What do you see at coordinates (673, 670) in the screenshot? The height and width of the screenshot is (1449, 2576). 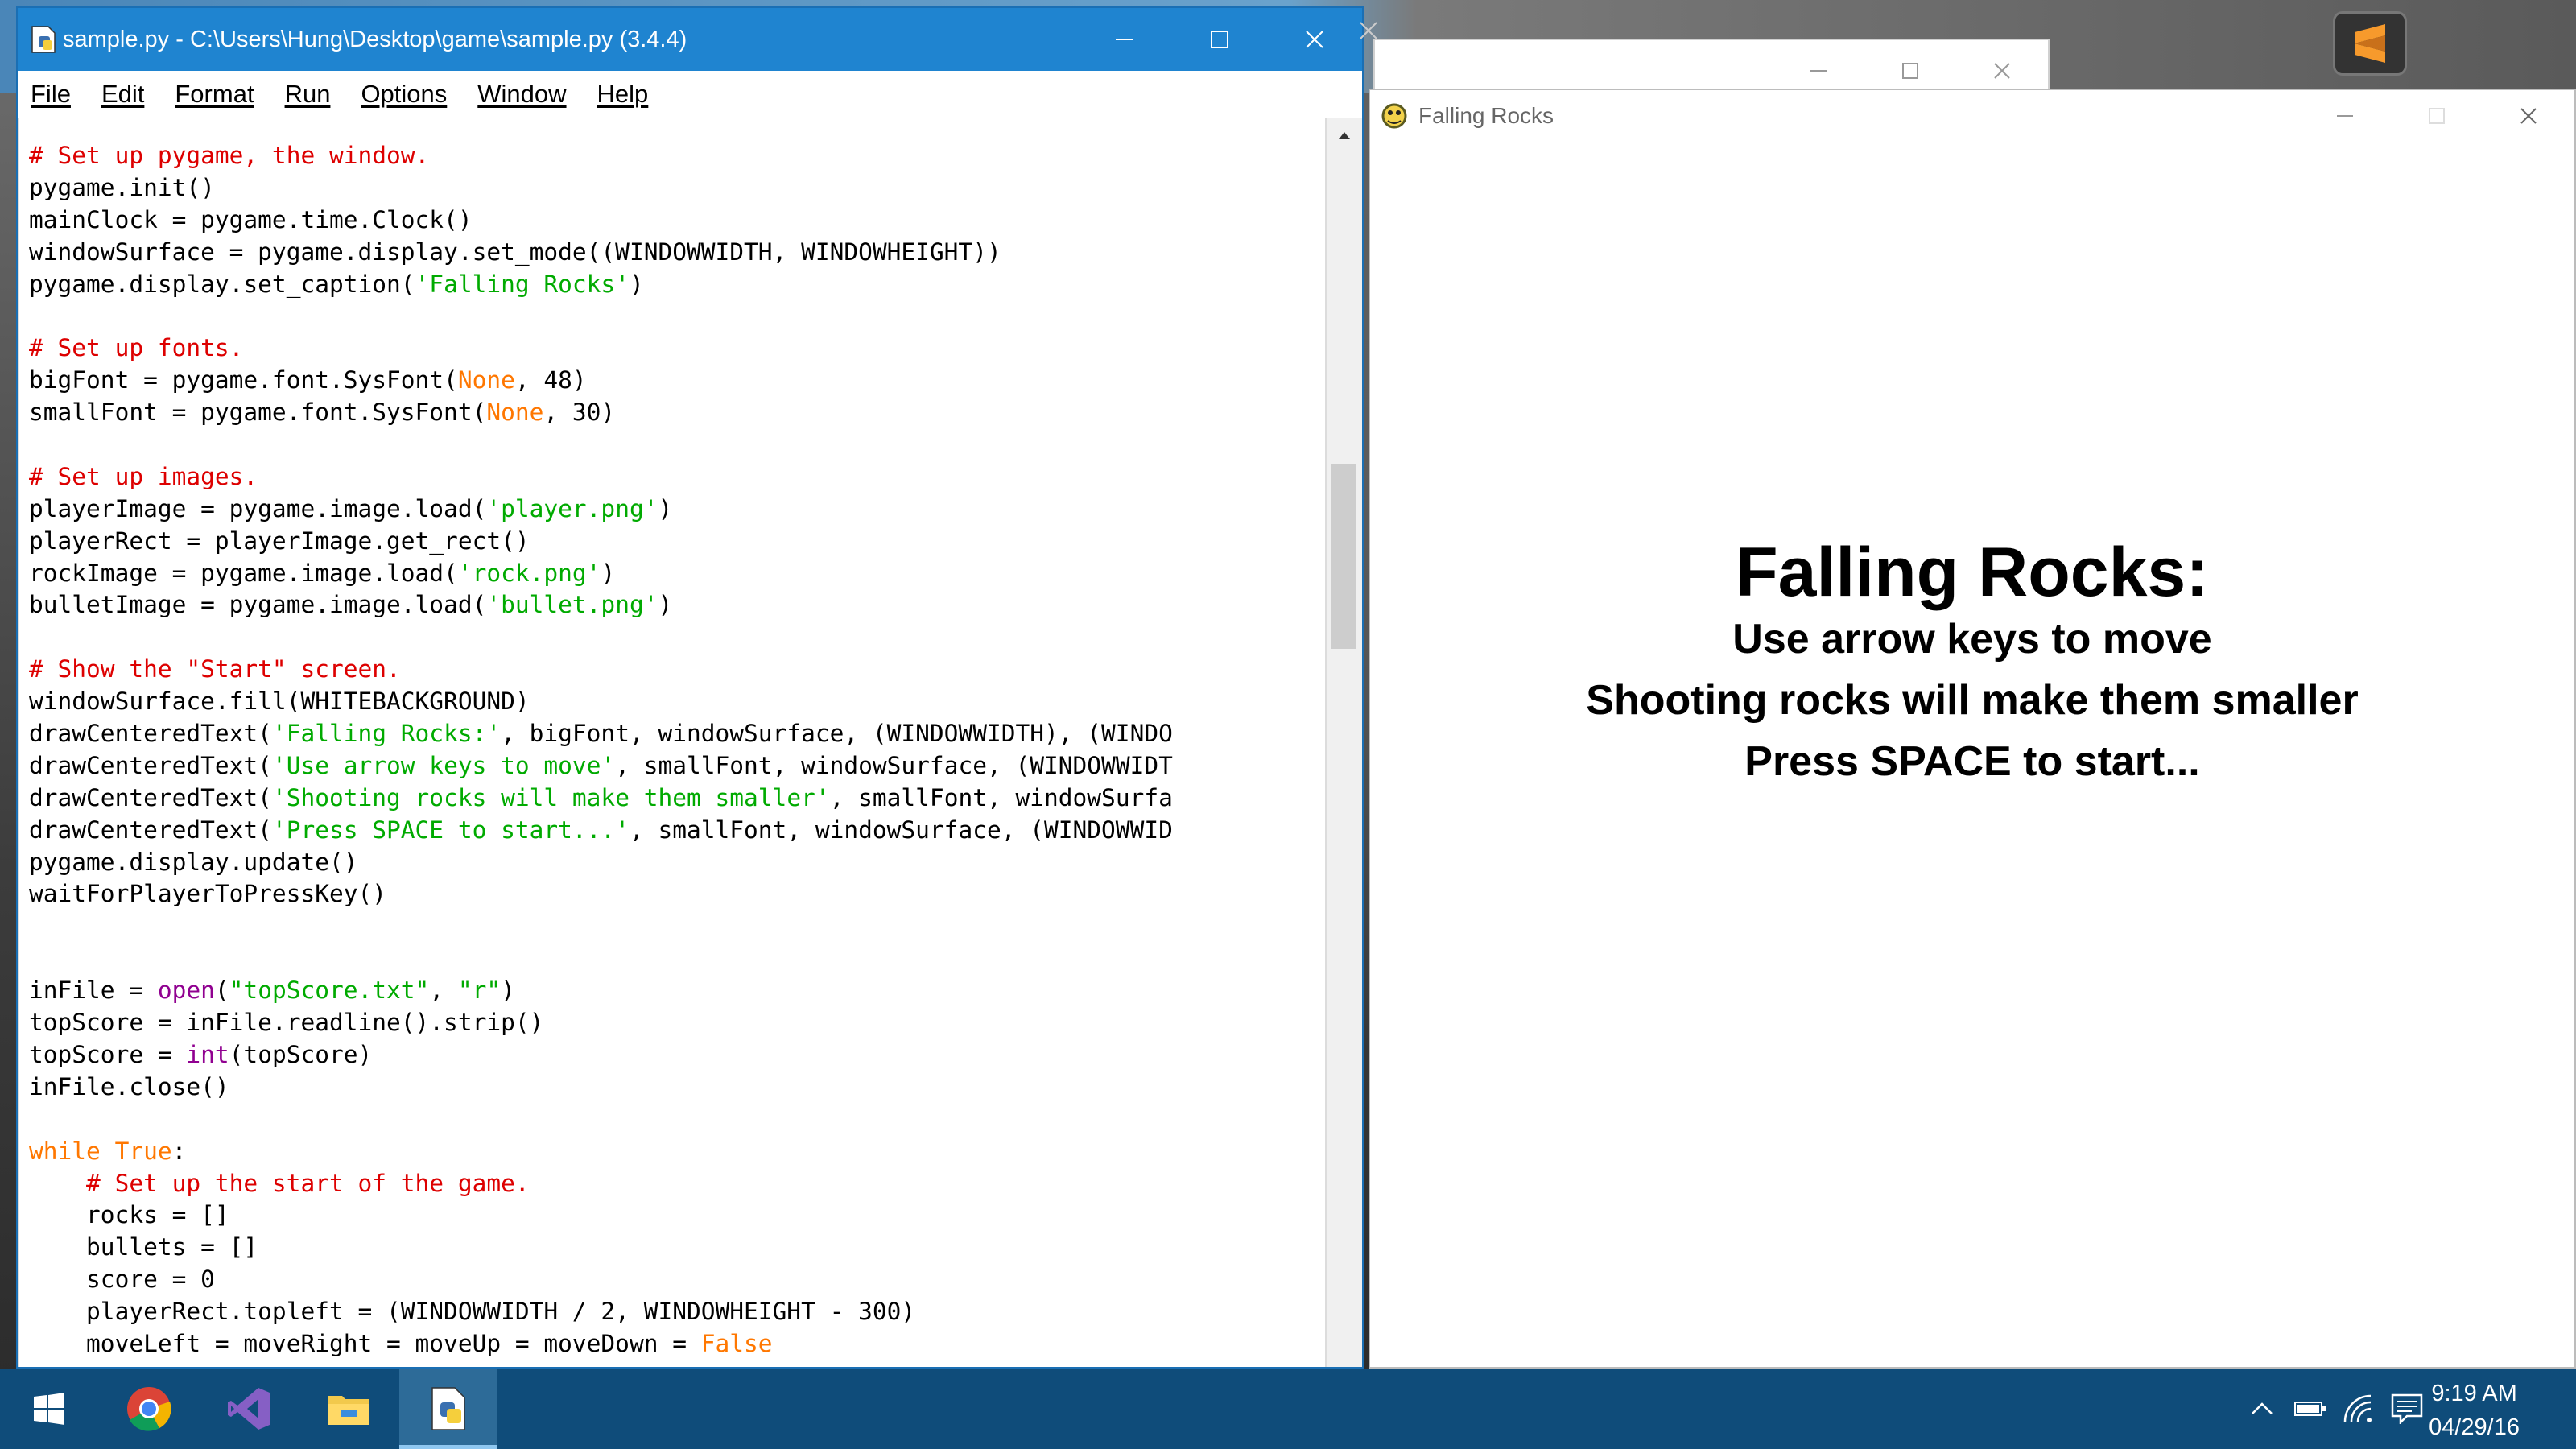 I see `code-line: # Show the "Start" screen.` at bounding box center [673, 670].